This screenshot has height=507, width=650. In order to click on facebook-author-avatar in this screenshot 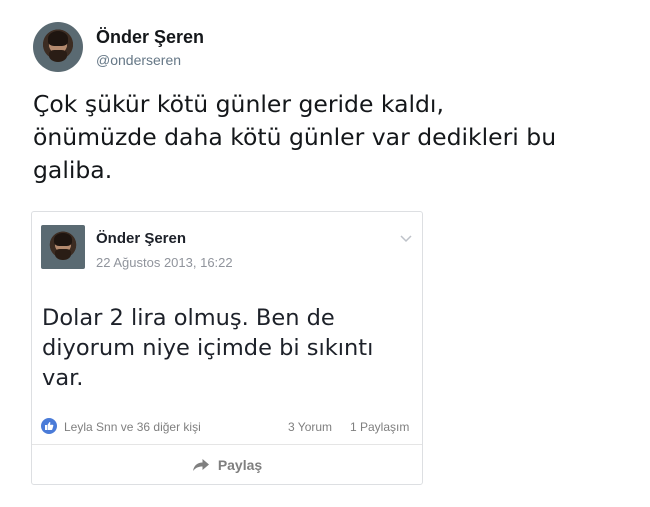, I will do `click(63, 247)`.